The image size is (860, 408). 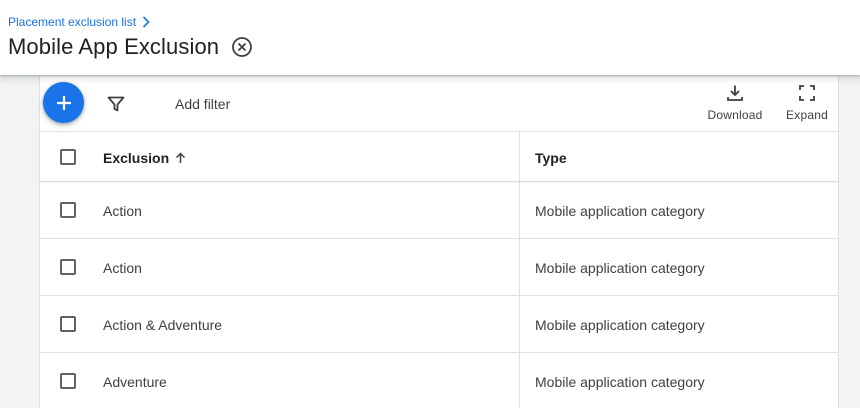 I want to click on add-filter-button: Add filter, so click(x=202, y=104).